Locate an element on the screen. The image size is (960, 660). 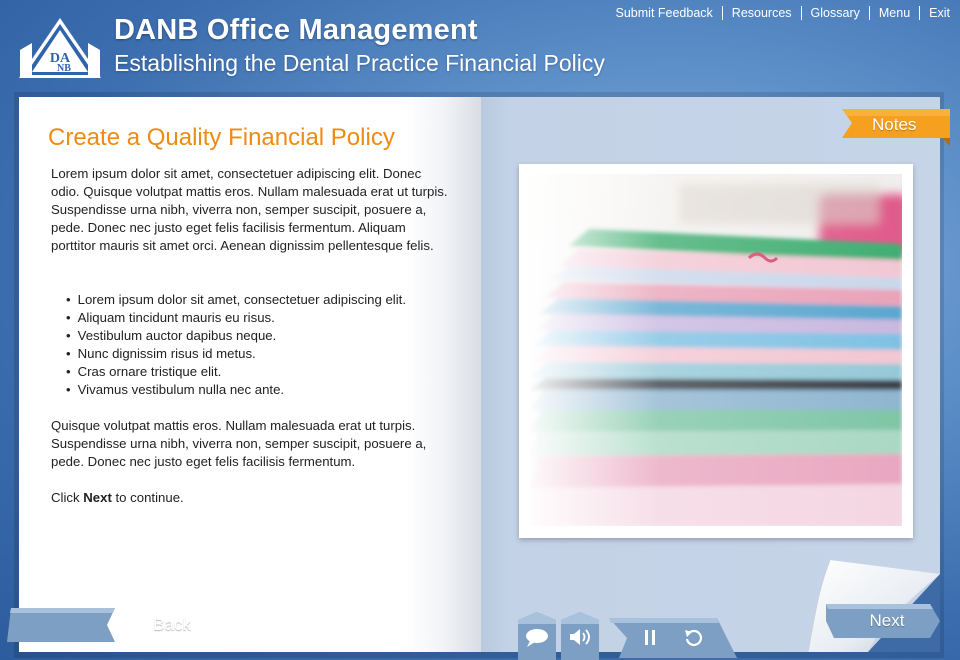
audio-button is located at coordinates (580, 636).